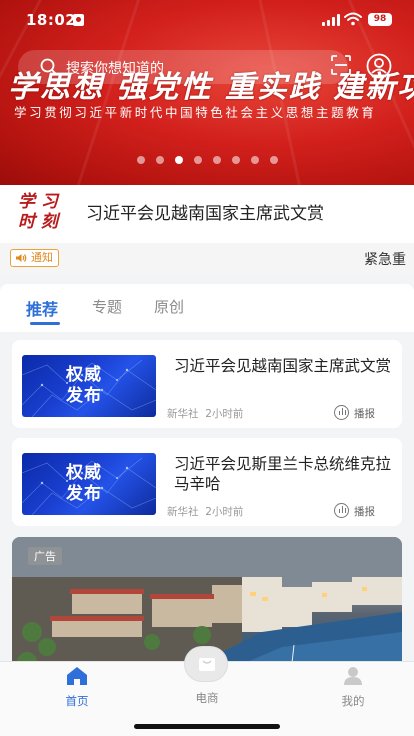 This screenshot has width=414, height=736. What do you see at coordinates (207, 308) in the screenshot?
I see `content-tabs: 推荐 专题 原创` at bounding box center [207, 308].